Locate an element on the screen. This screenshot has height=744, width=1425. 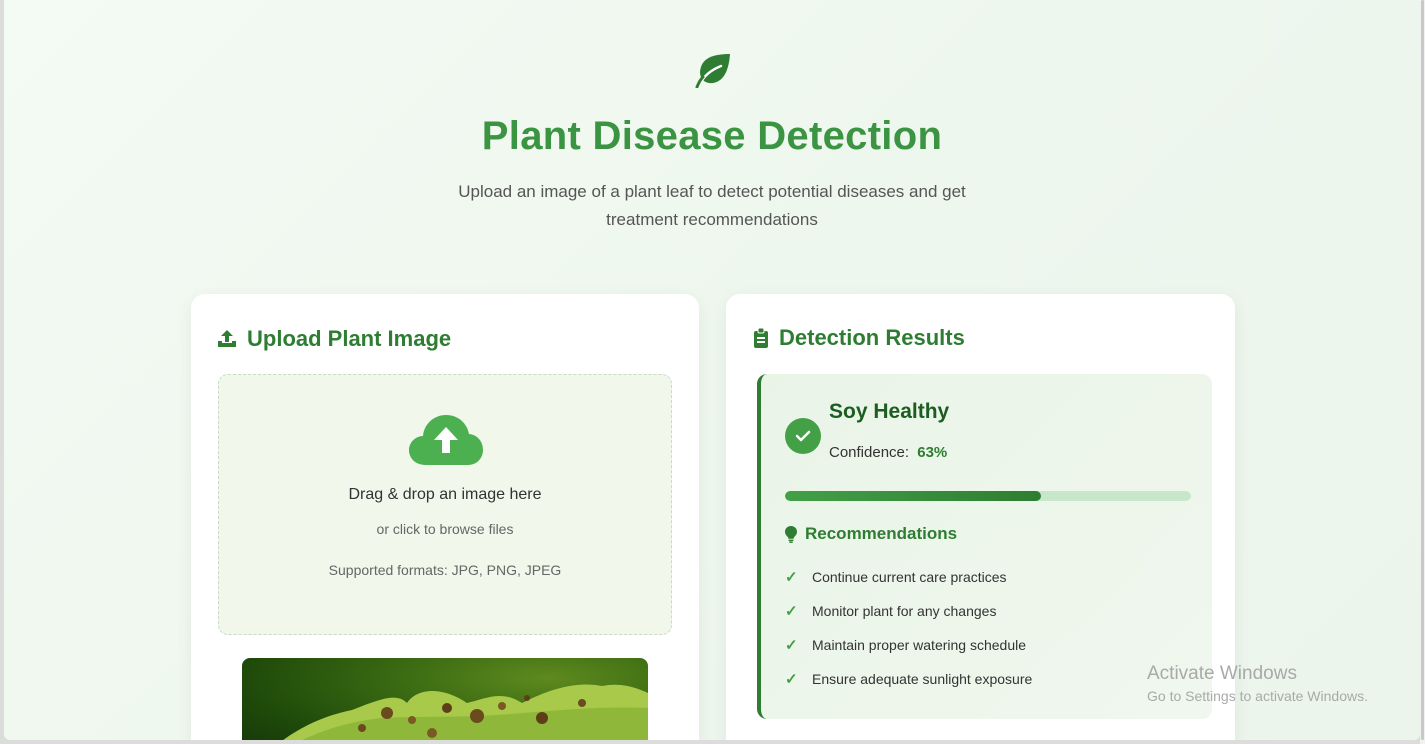
recommendation-text: Ensure adequate sunlight exposure is located at coordinates (922, 679).